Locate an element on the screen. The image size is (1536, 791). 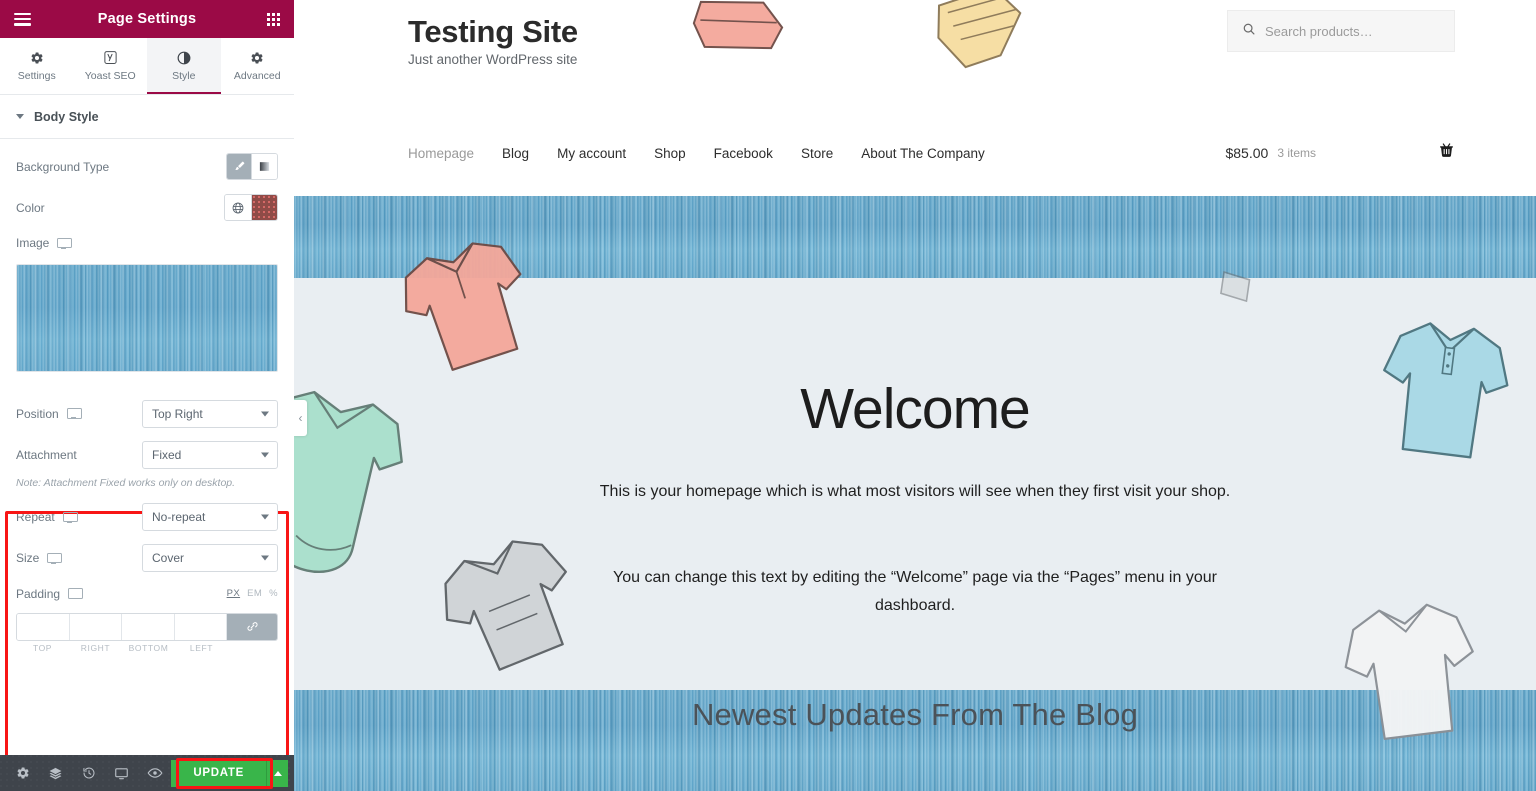
padding-top-input is located at coordinates (43, 626).